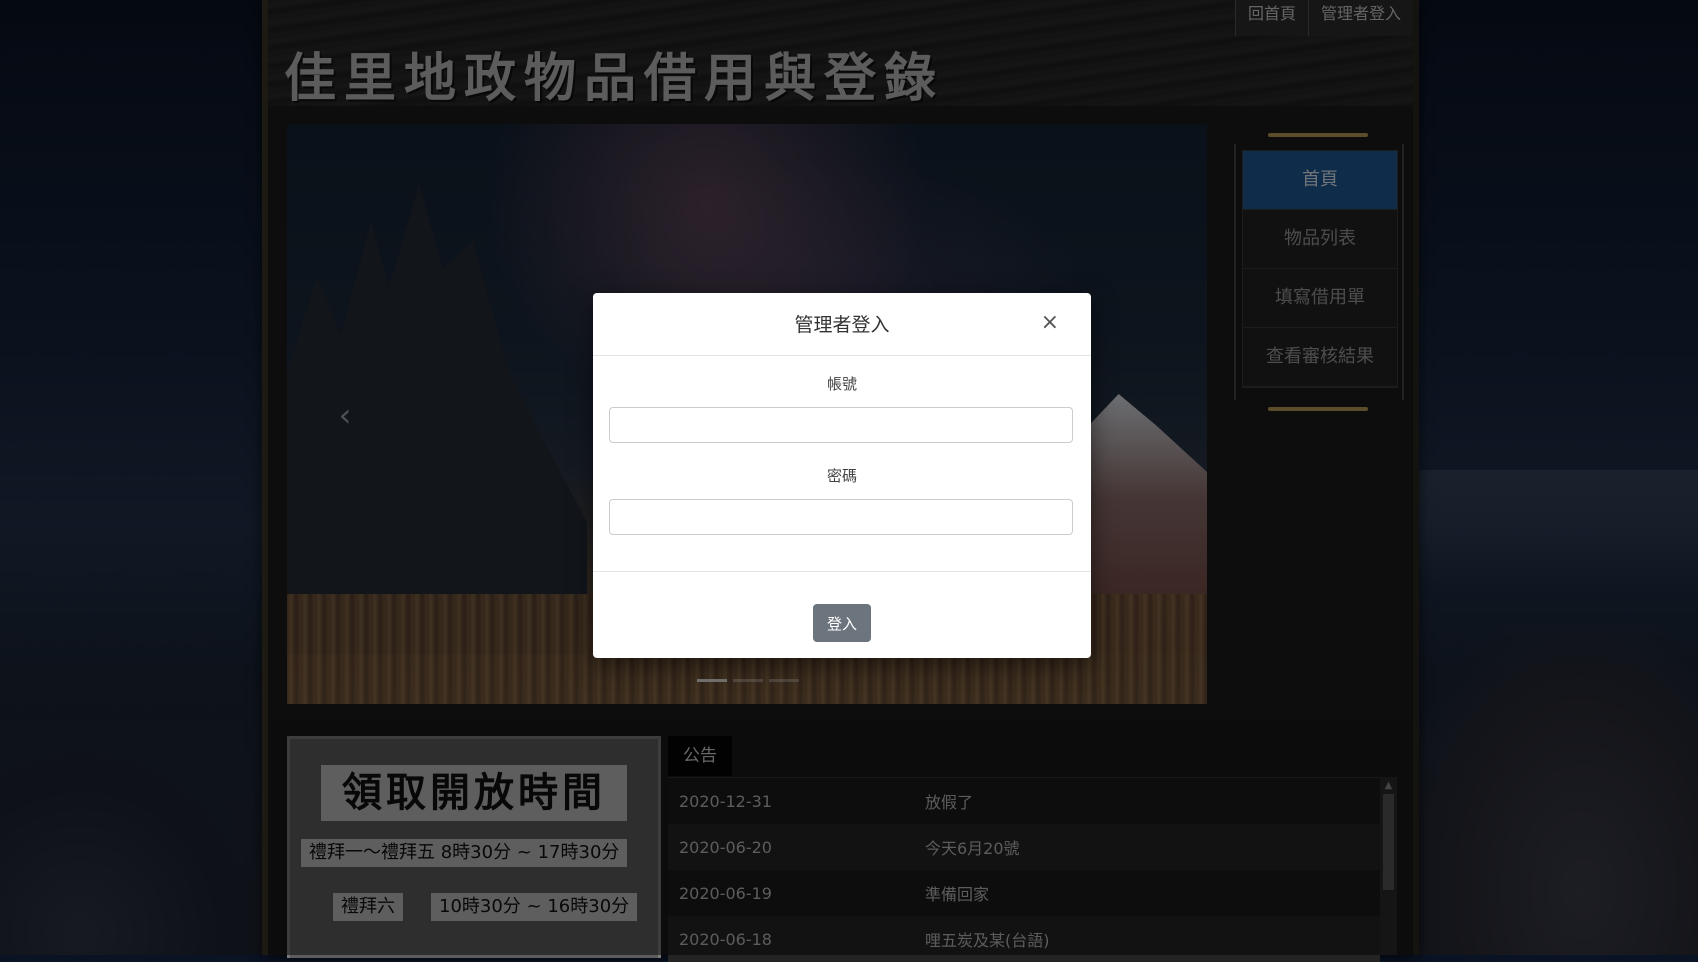 The image size is (1698, 962). I want to click on close-icon: ×, so click(1050, 323).